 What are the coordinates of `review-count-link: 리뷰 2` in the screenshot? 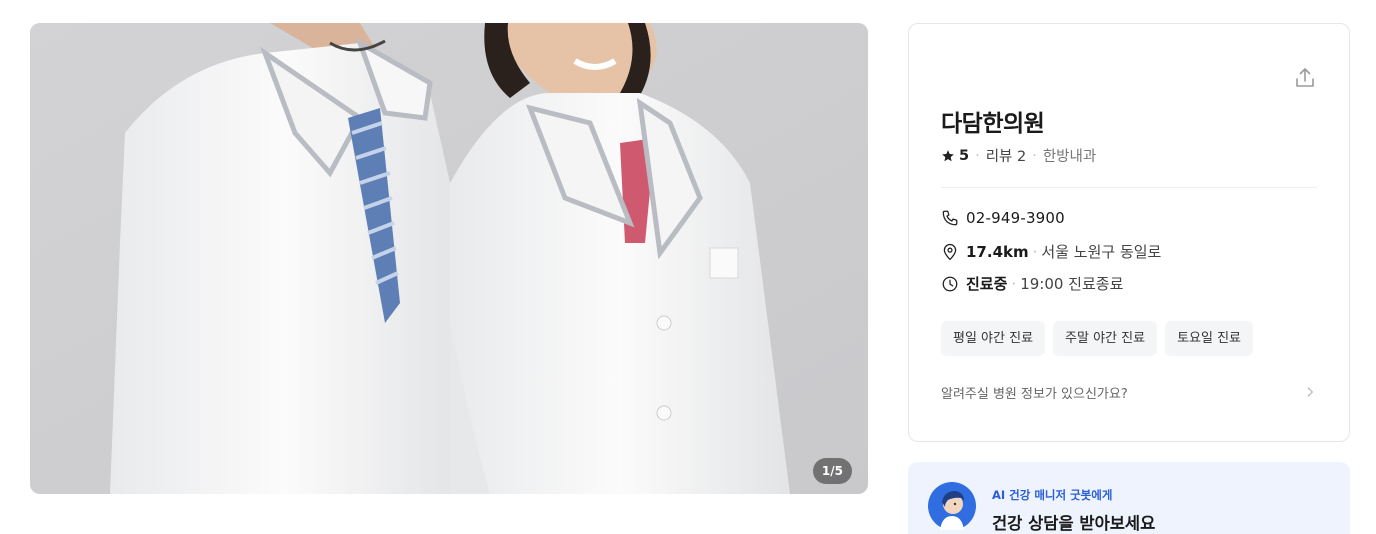 It's located at (1006, 155).